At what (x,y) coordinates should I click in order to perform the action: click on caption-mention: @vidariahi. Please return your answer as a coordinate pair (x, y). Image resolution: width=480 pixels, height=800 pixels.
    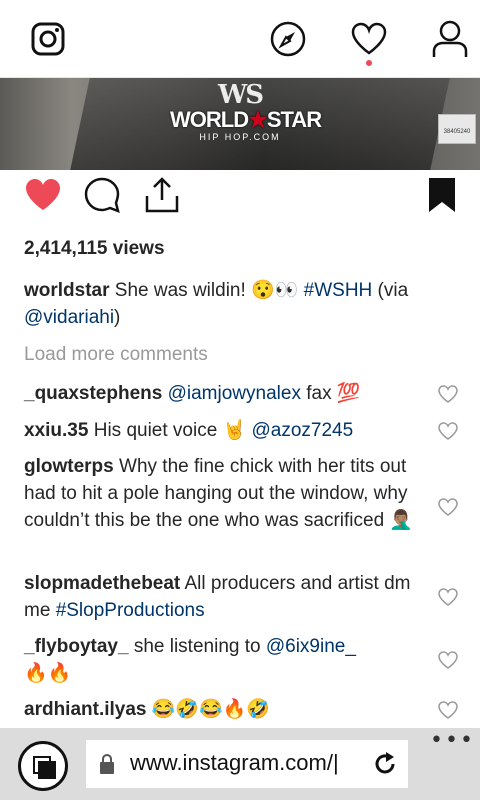
    Looking at the image, I should click on (69, 317).